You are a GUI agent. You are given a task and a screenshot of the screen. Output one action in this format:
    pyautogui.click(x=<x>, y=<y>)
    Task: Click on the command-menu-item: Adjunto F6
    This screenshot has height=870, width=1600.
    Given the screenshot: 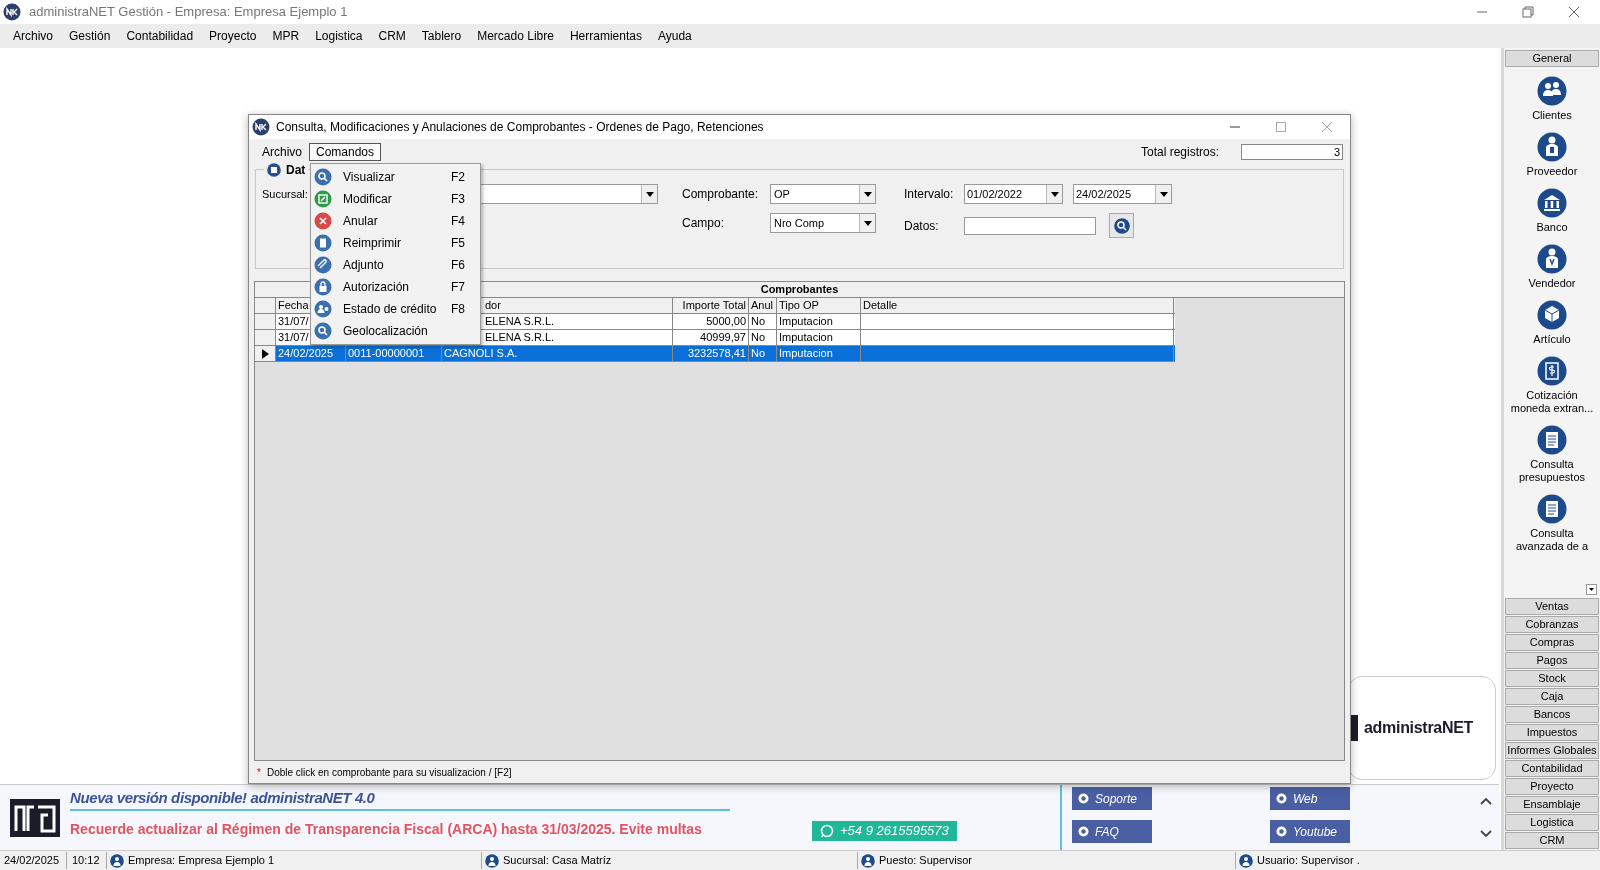 What is the action you would take?
    pyautogui.click(x=395, y=265)
    